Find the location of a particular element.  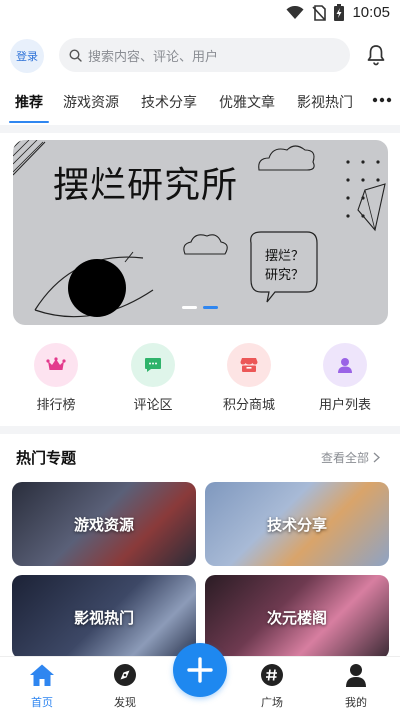

topic-card-label: 影视热门 is located at coordinates (103, 617).